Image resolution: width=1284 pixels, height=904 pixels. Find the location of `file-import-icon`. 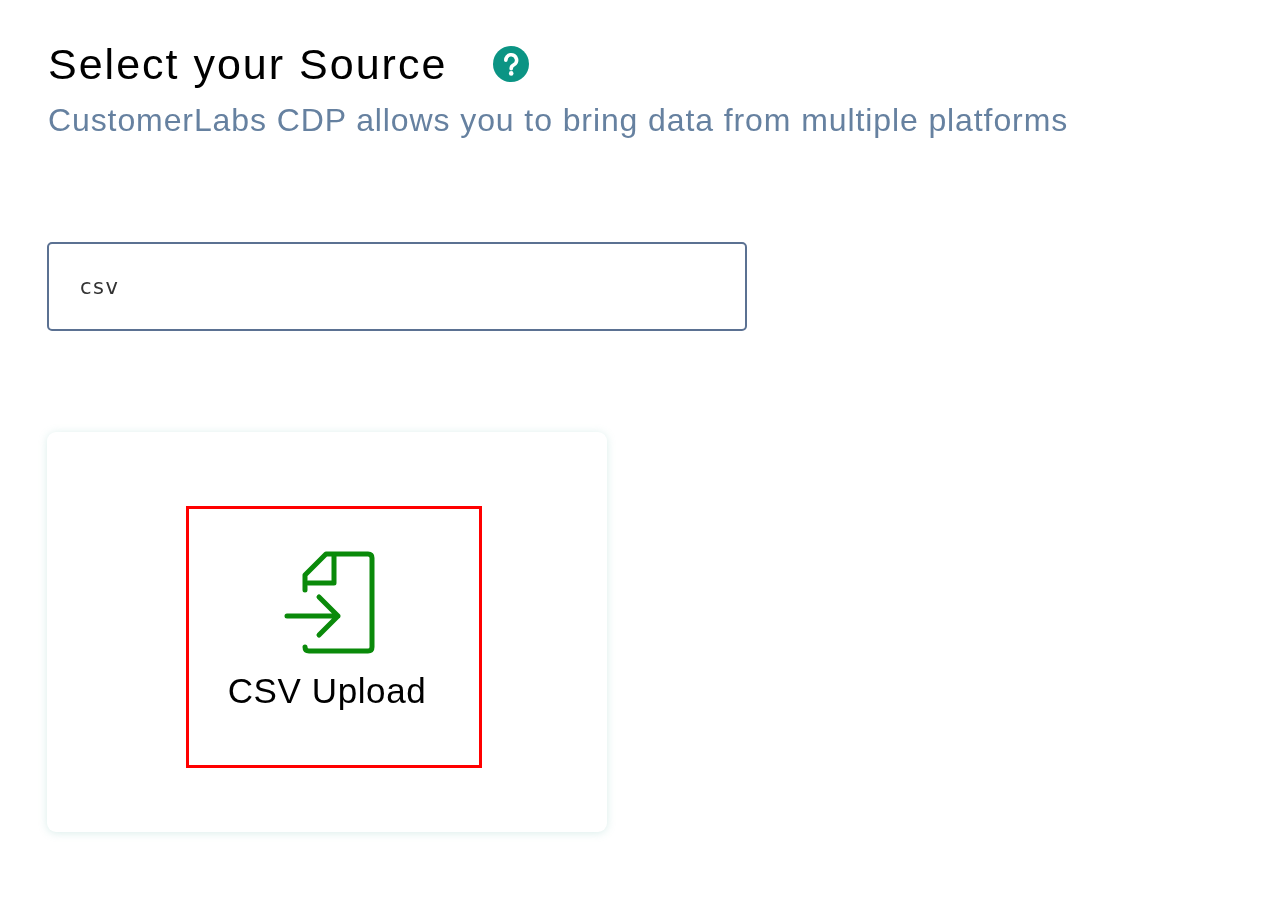

file-import-icon is located at coordinates (329, 602).